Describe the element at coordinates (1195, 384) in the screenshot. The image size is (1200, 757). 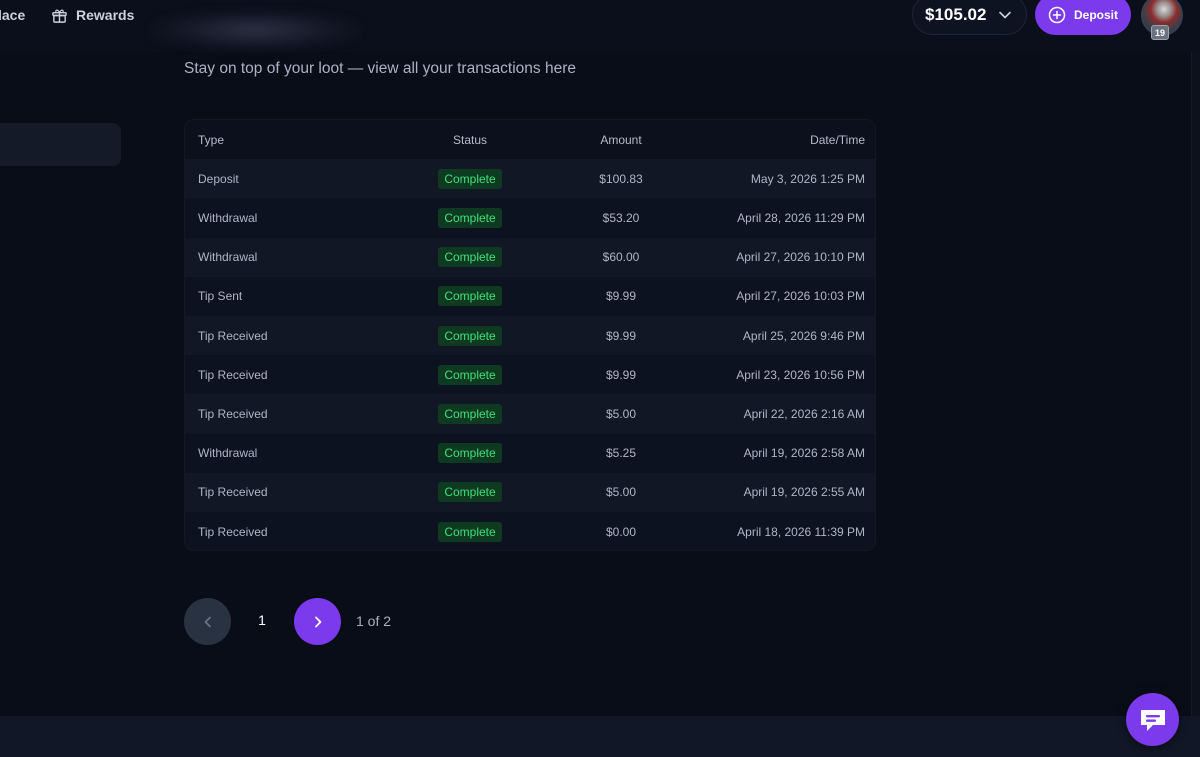
I see `scrollbar` at that location.